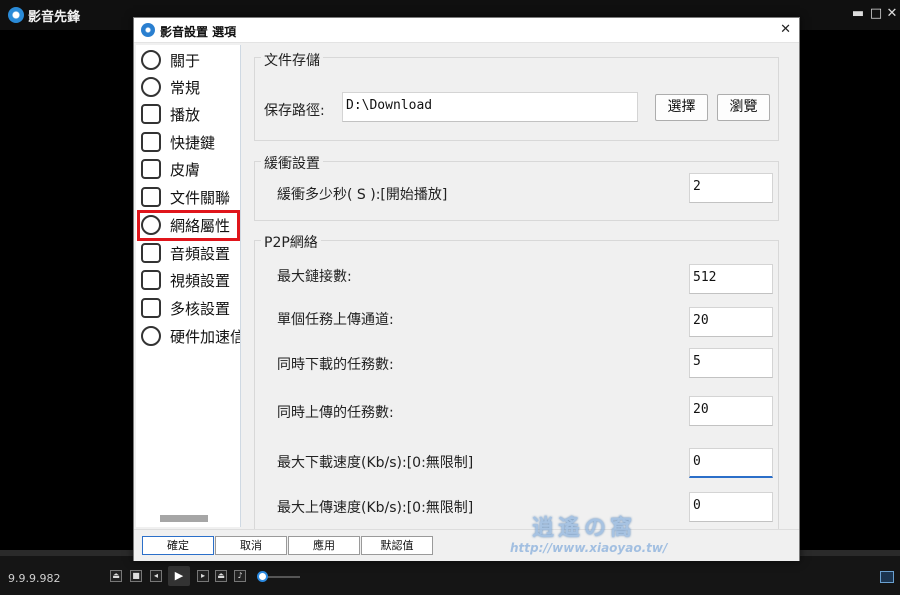 The image size is (900, 595). I want to click on concurrent-uploads-label: 同時上傳的任務數:, so click(335, 413).